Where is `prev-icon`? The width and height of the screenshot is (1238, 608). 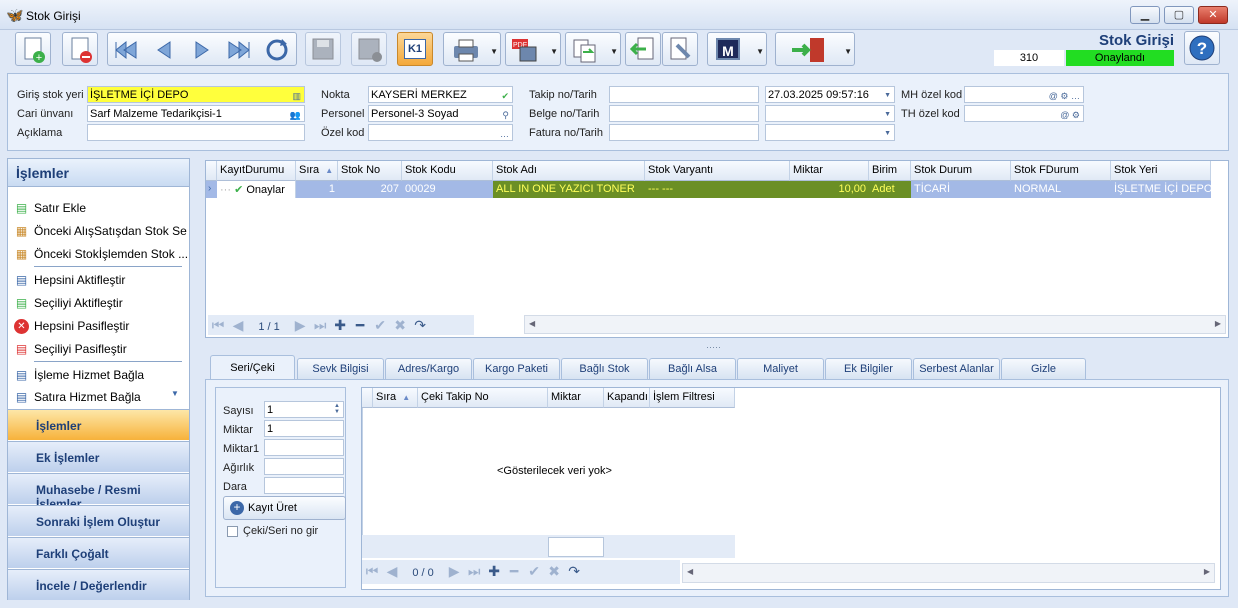 prev-icon is located at coordinates (164, 50).